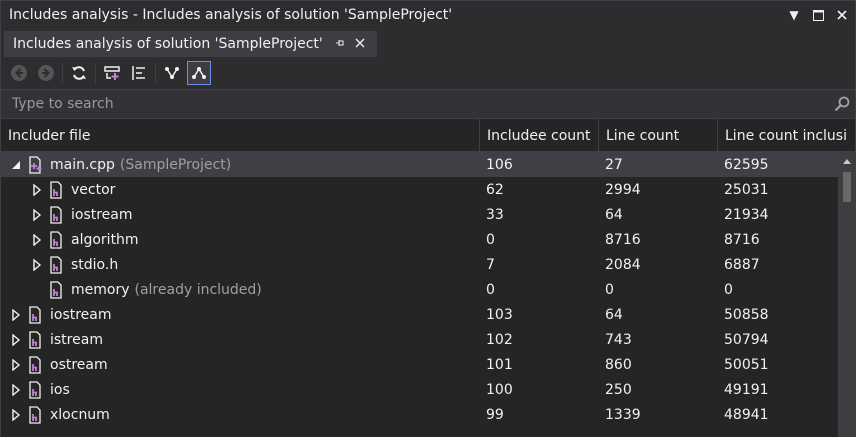 Image resolution: width=856 pixels, height=437 pixels. I want to click on line-count-cell: 743, so click(618, 339).